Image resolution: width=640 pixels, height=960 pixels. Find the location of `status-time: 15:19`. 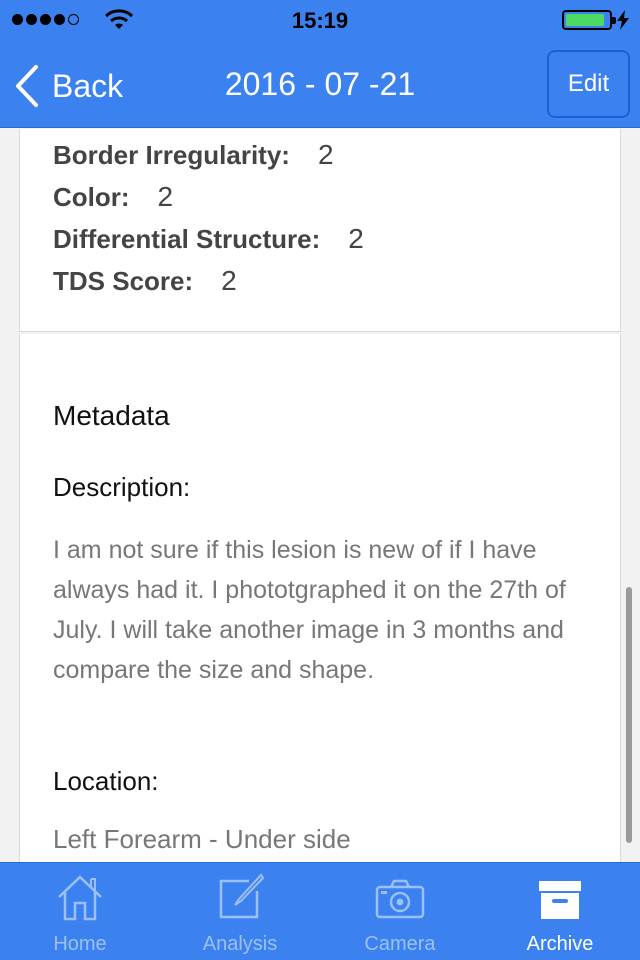

status-time: 15:19 is located at coordinates (320, 20).